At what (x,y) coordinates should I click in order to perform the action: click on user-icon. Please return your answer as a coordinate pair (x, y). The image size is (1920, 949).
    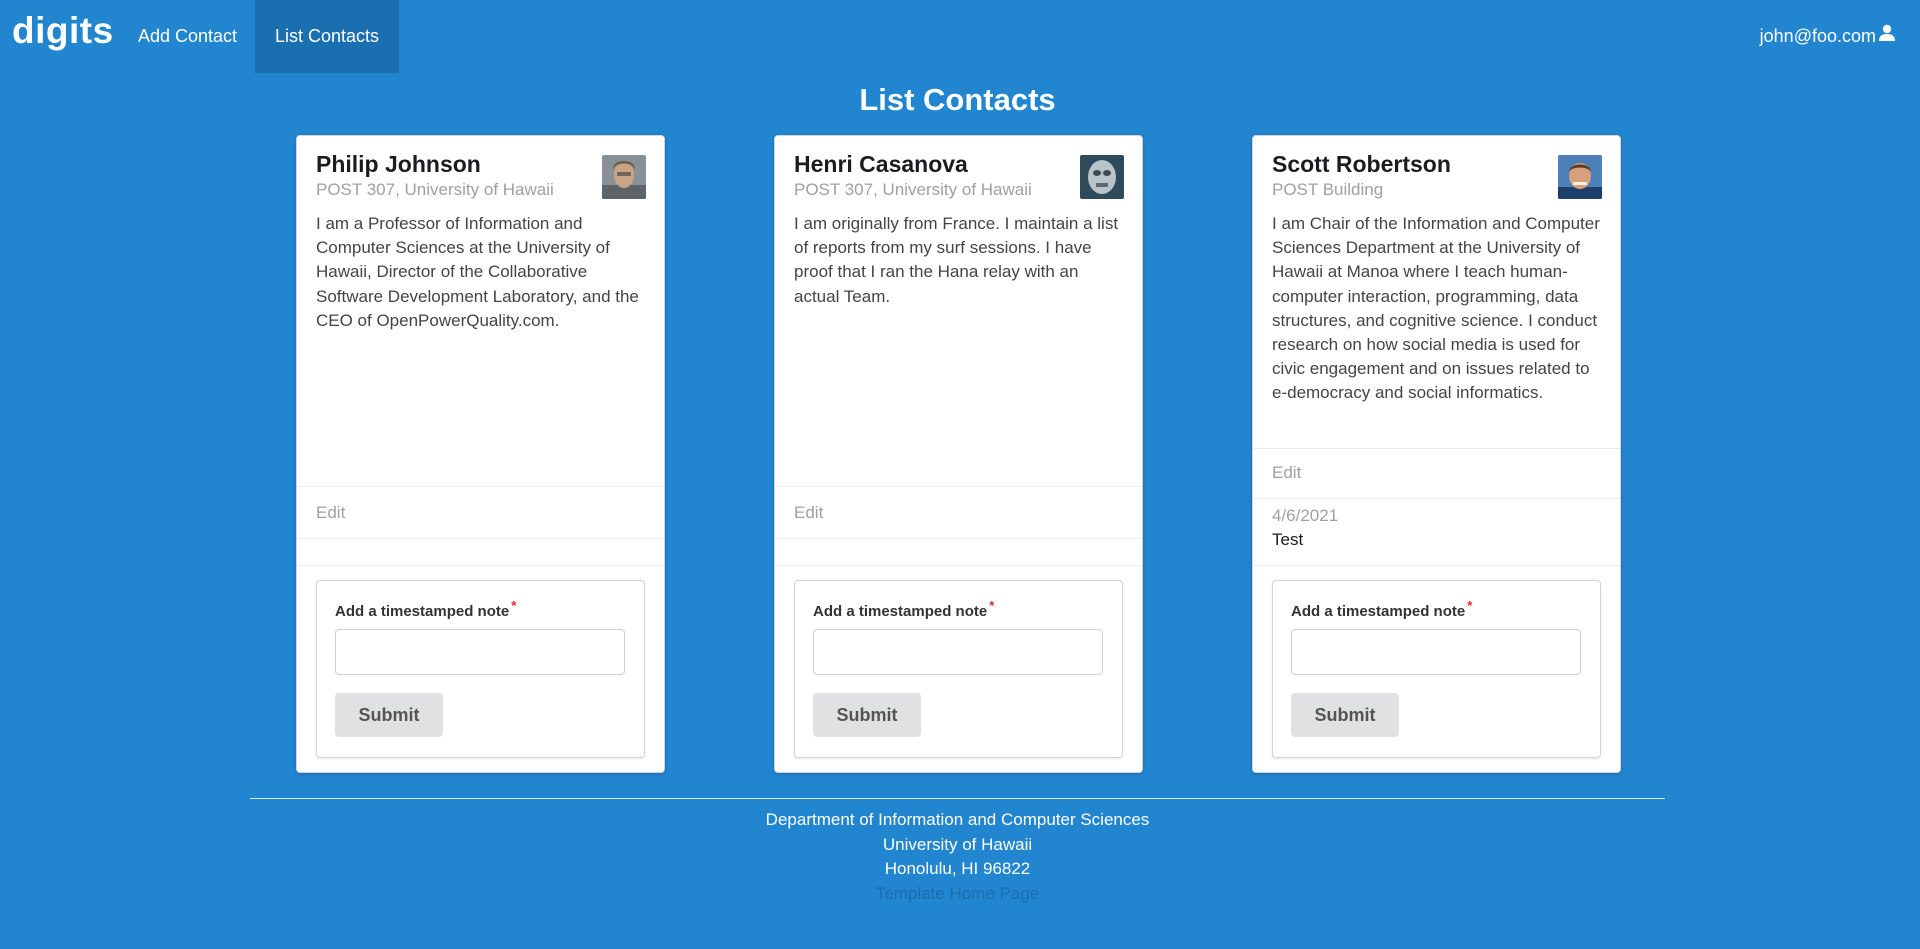
    Looking at the image, I should click on (1887, 36).